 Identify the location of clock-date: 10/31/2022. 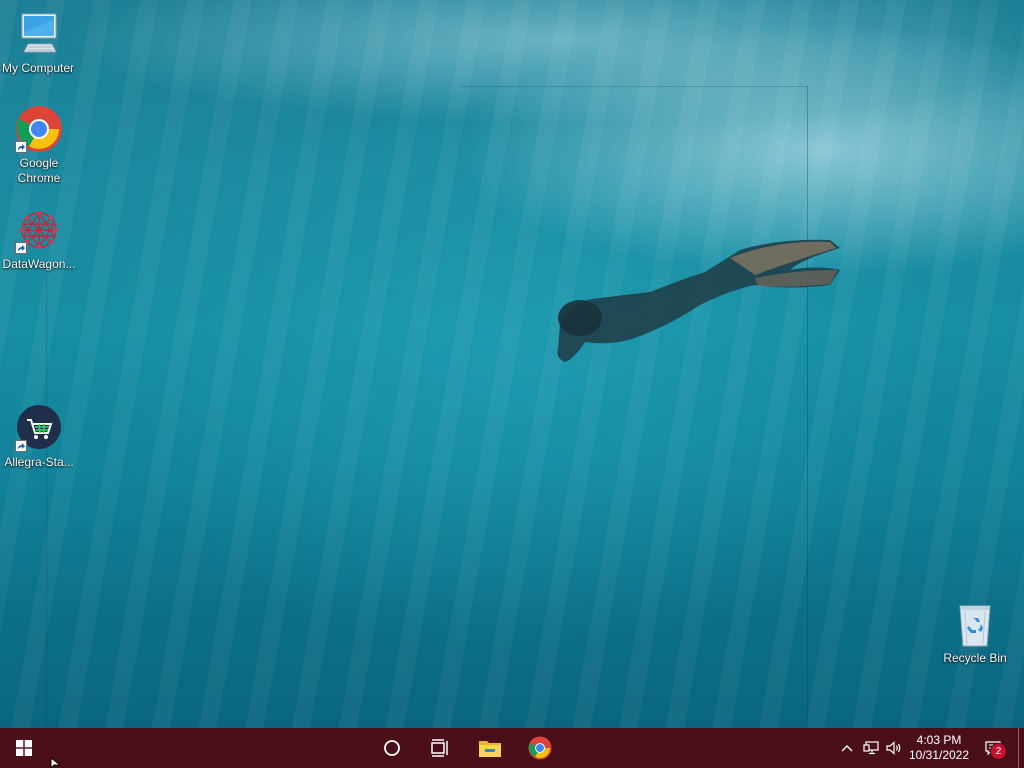
(939, 755).